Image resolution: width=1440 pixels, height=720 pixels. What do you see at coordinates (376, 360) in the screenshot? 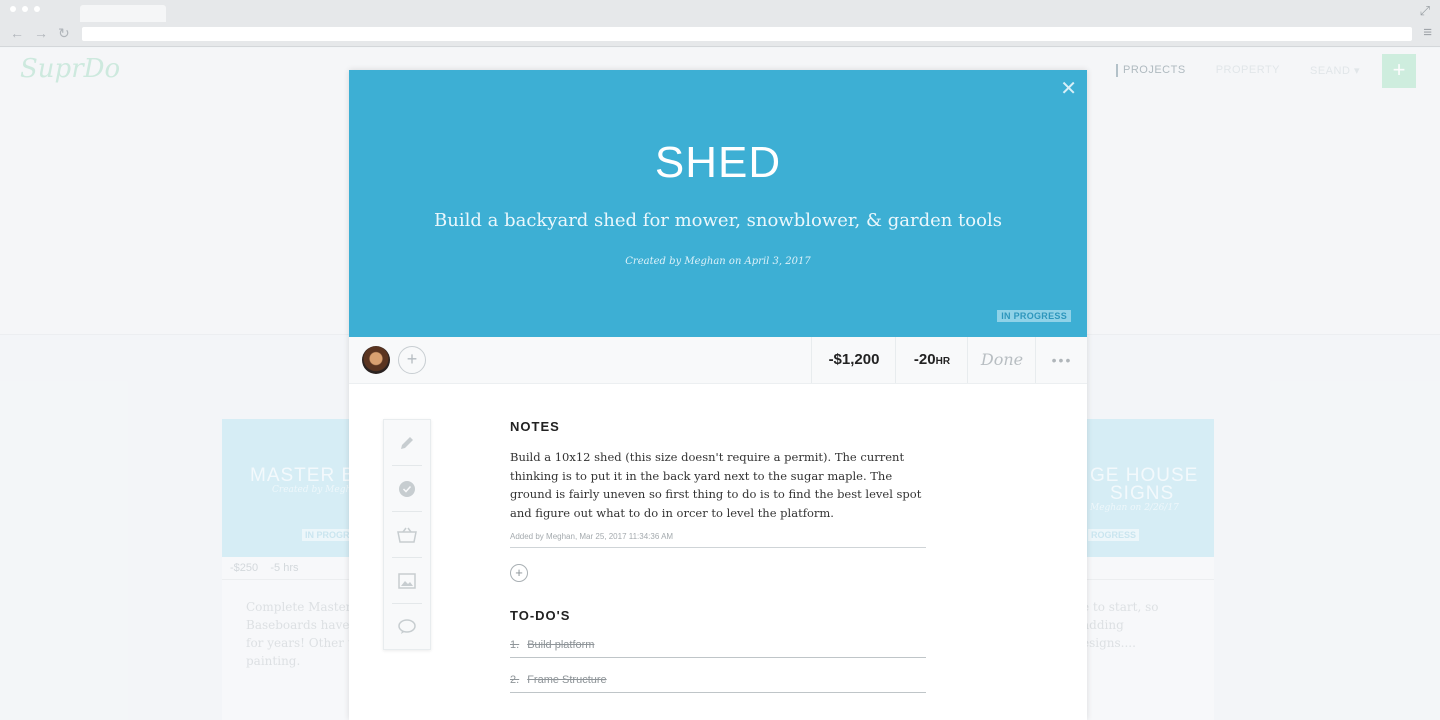
I see `avatar` at bounding box center [376, 360].